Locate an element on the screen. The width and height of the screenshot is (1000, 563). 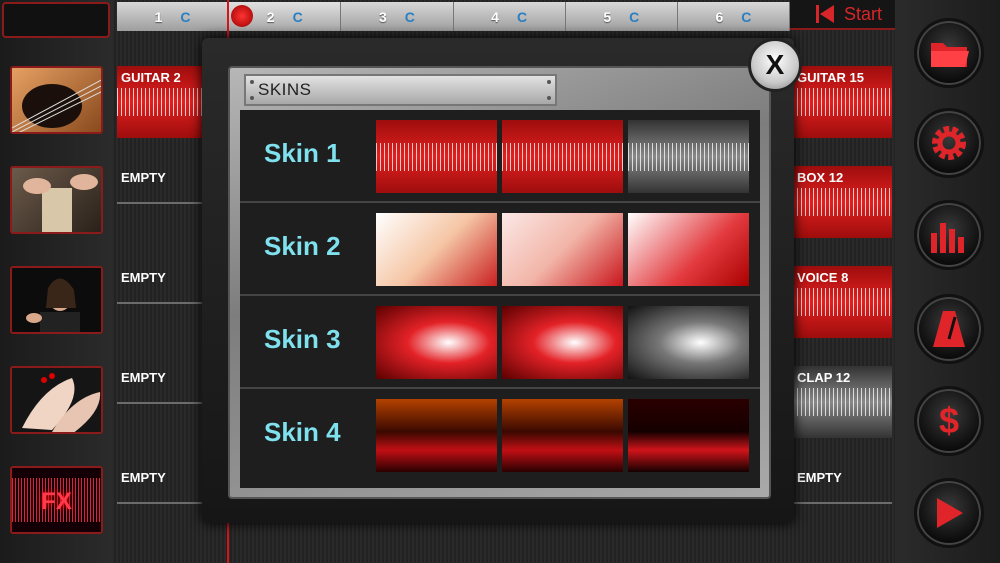
box-drum-thumbnail is located at coordinates (56, 200).